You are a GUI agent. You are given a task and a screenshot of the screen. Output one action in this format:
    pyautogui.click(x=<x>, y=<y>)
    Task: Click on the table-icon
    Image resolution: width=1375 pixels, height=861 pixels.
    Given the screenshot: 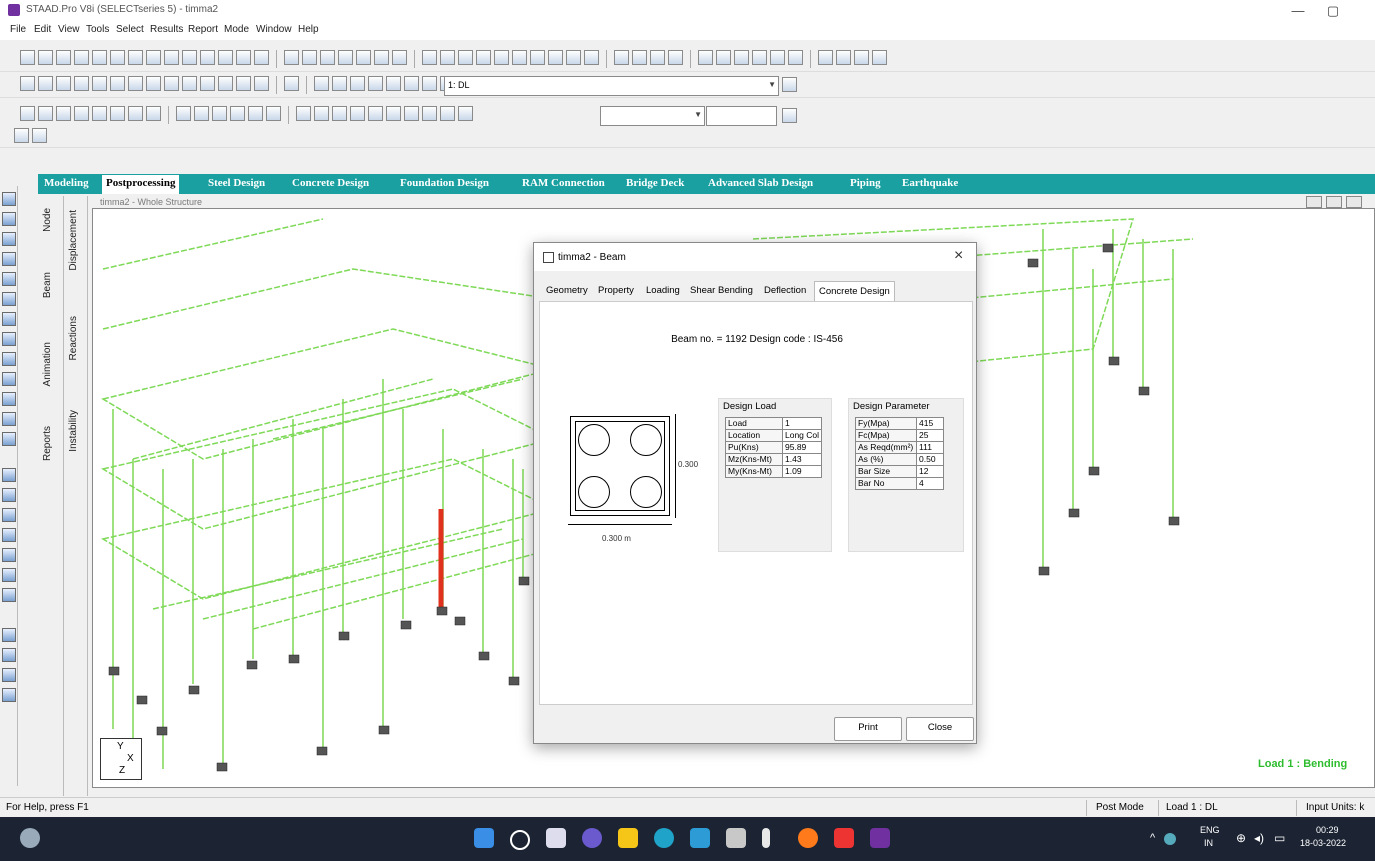 What is the action you would take?
    pyautogui.click(x=225, y=57)
    